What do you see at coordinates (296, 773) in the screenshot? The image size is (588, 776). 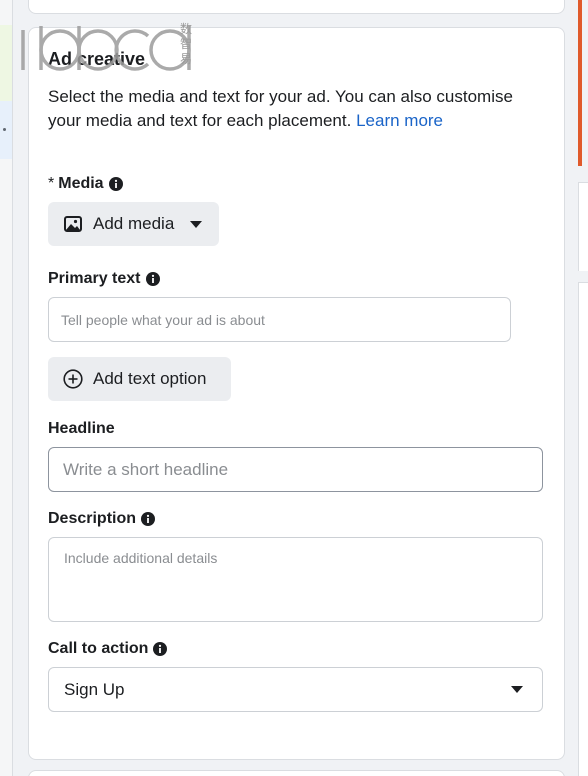 I see `next-section-card` at bounding box center [296, 773].